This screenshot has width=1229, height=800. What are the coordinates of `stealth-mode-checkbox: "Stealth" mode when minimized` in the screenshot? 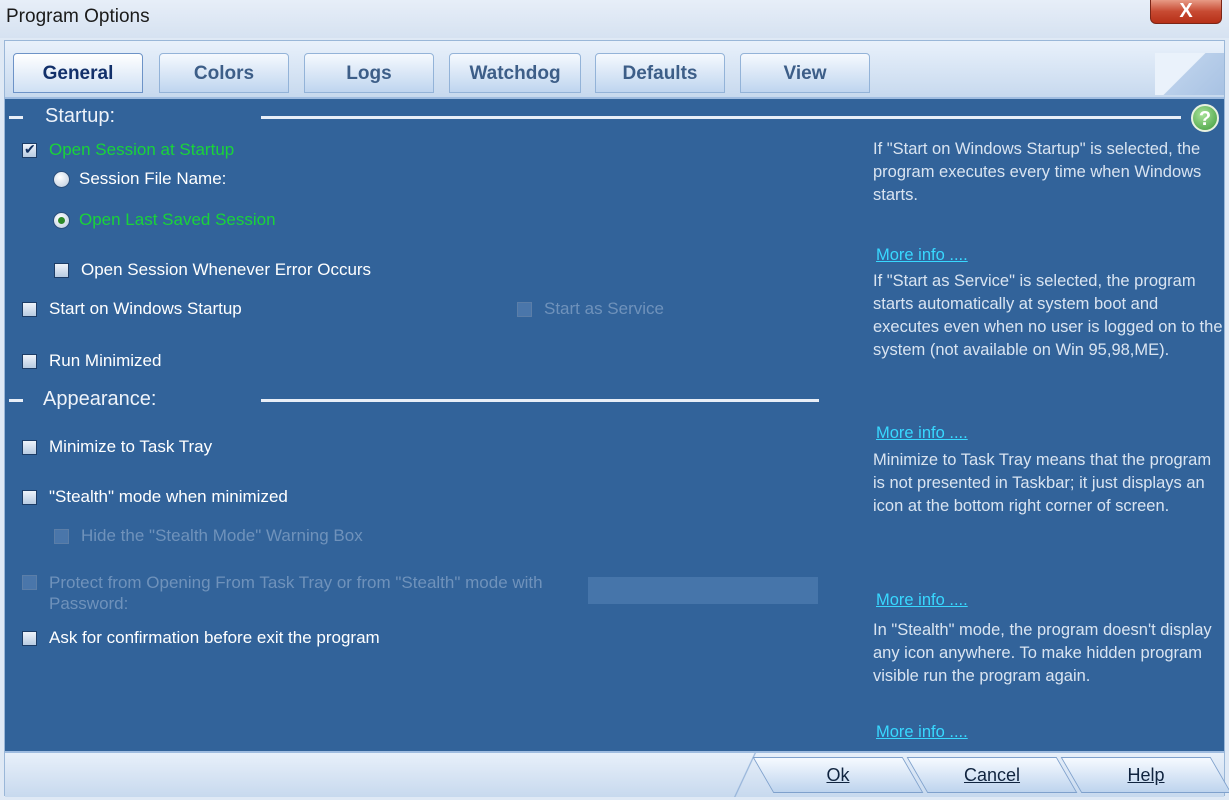 It's located at (155, 497).